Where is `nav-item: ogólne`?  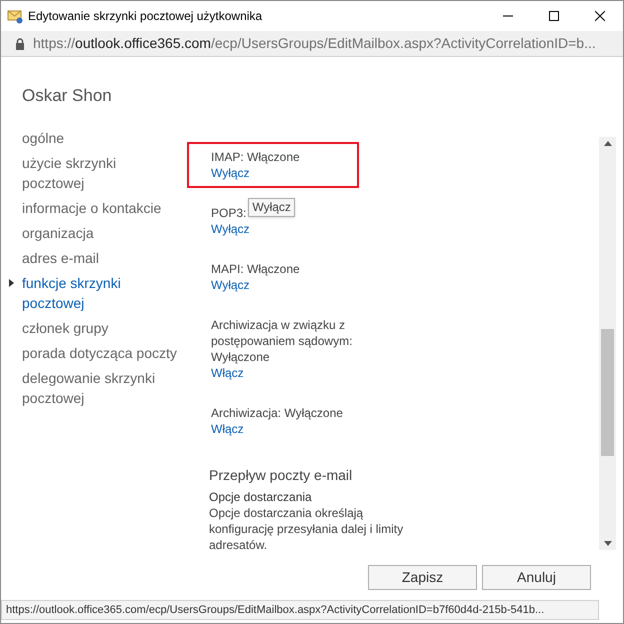
nav-item: ogólne is located at coordinates (43, 138).